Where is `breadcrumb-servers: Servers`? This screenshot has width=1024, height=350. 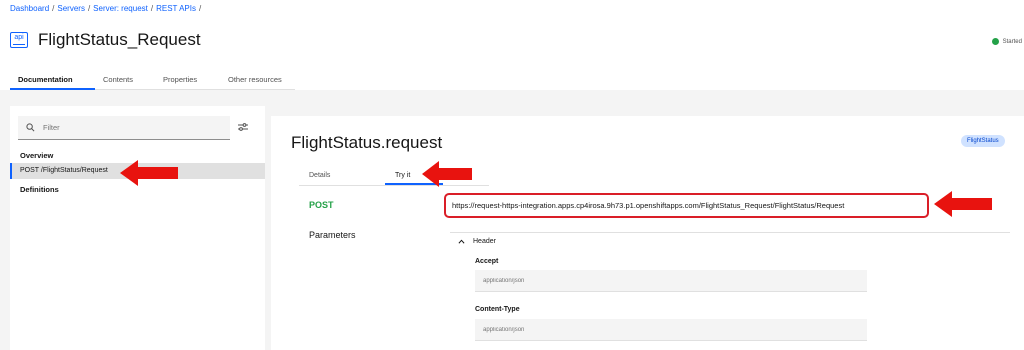 breadcrumb-servers: Servers is located at coordinates (71, 8).